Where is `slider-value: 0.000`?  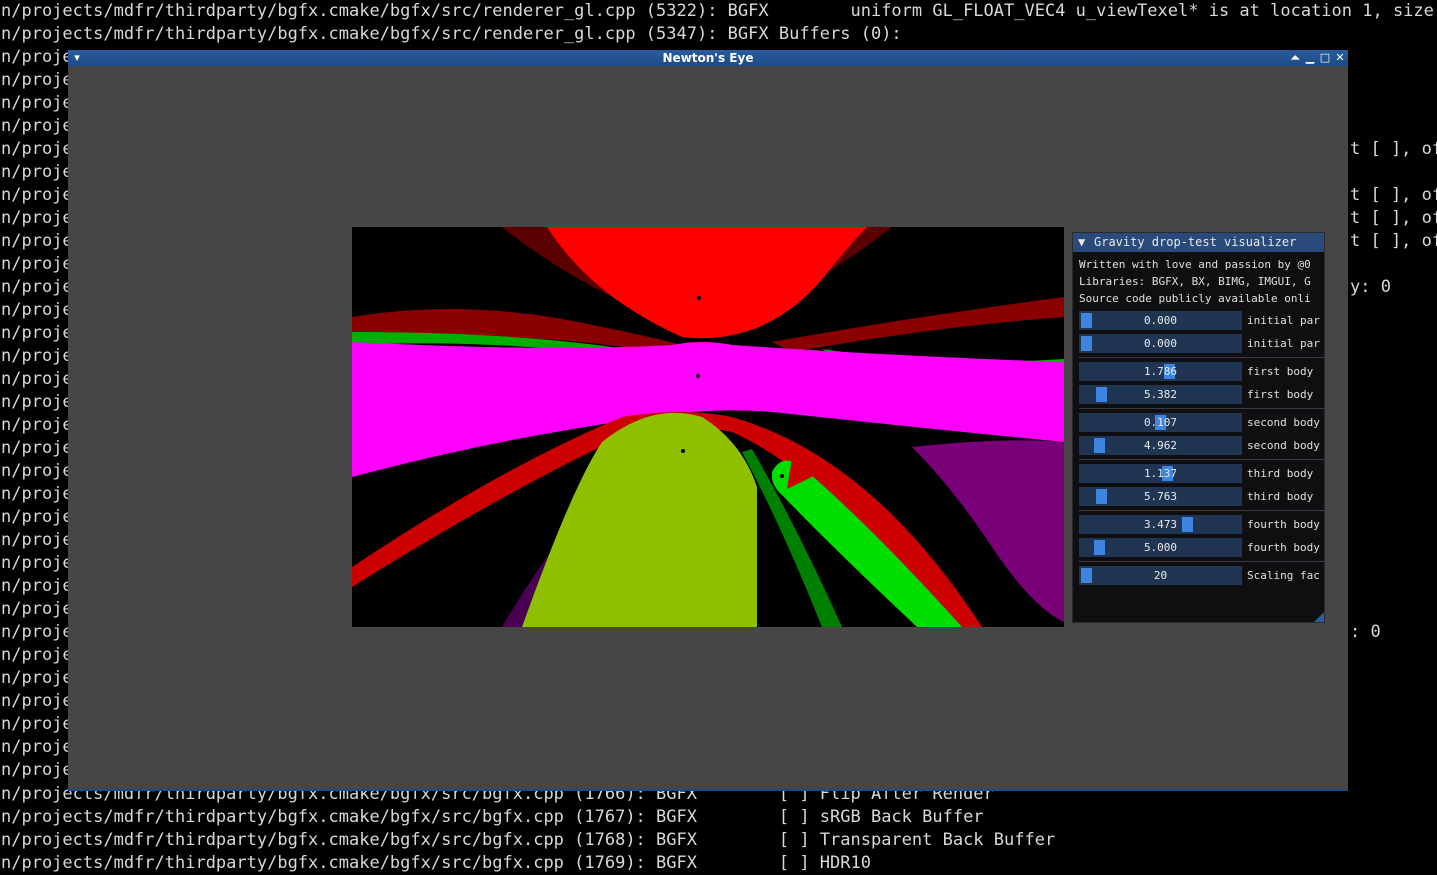 slider-value: 0.000 is located at coordinates (1160, 343).